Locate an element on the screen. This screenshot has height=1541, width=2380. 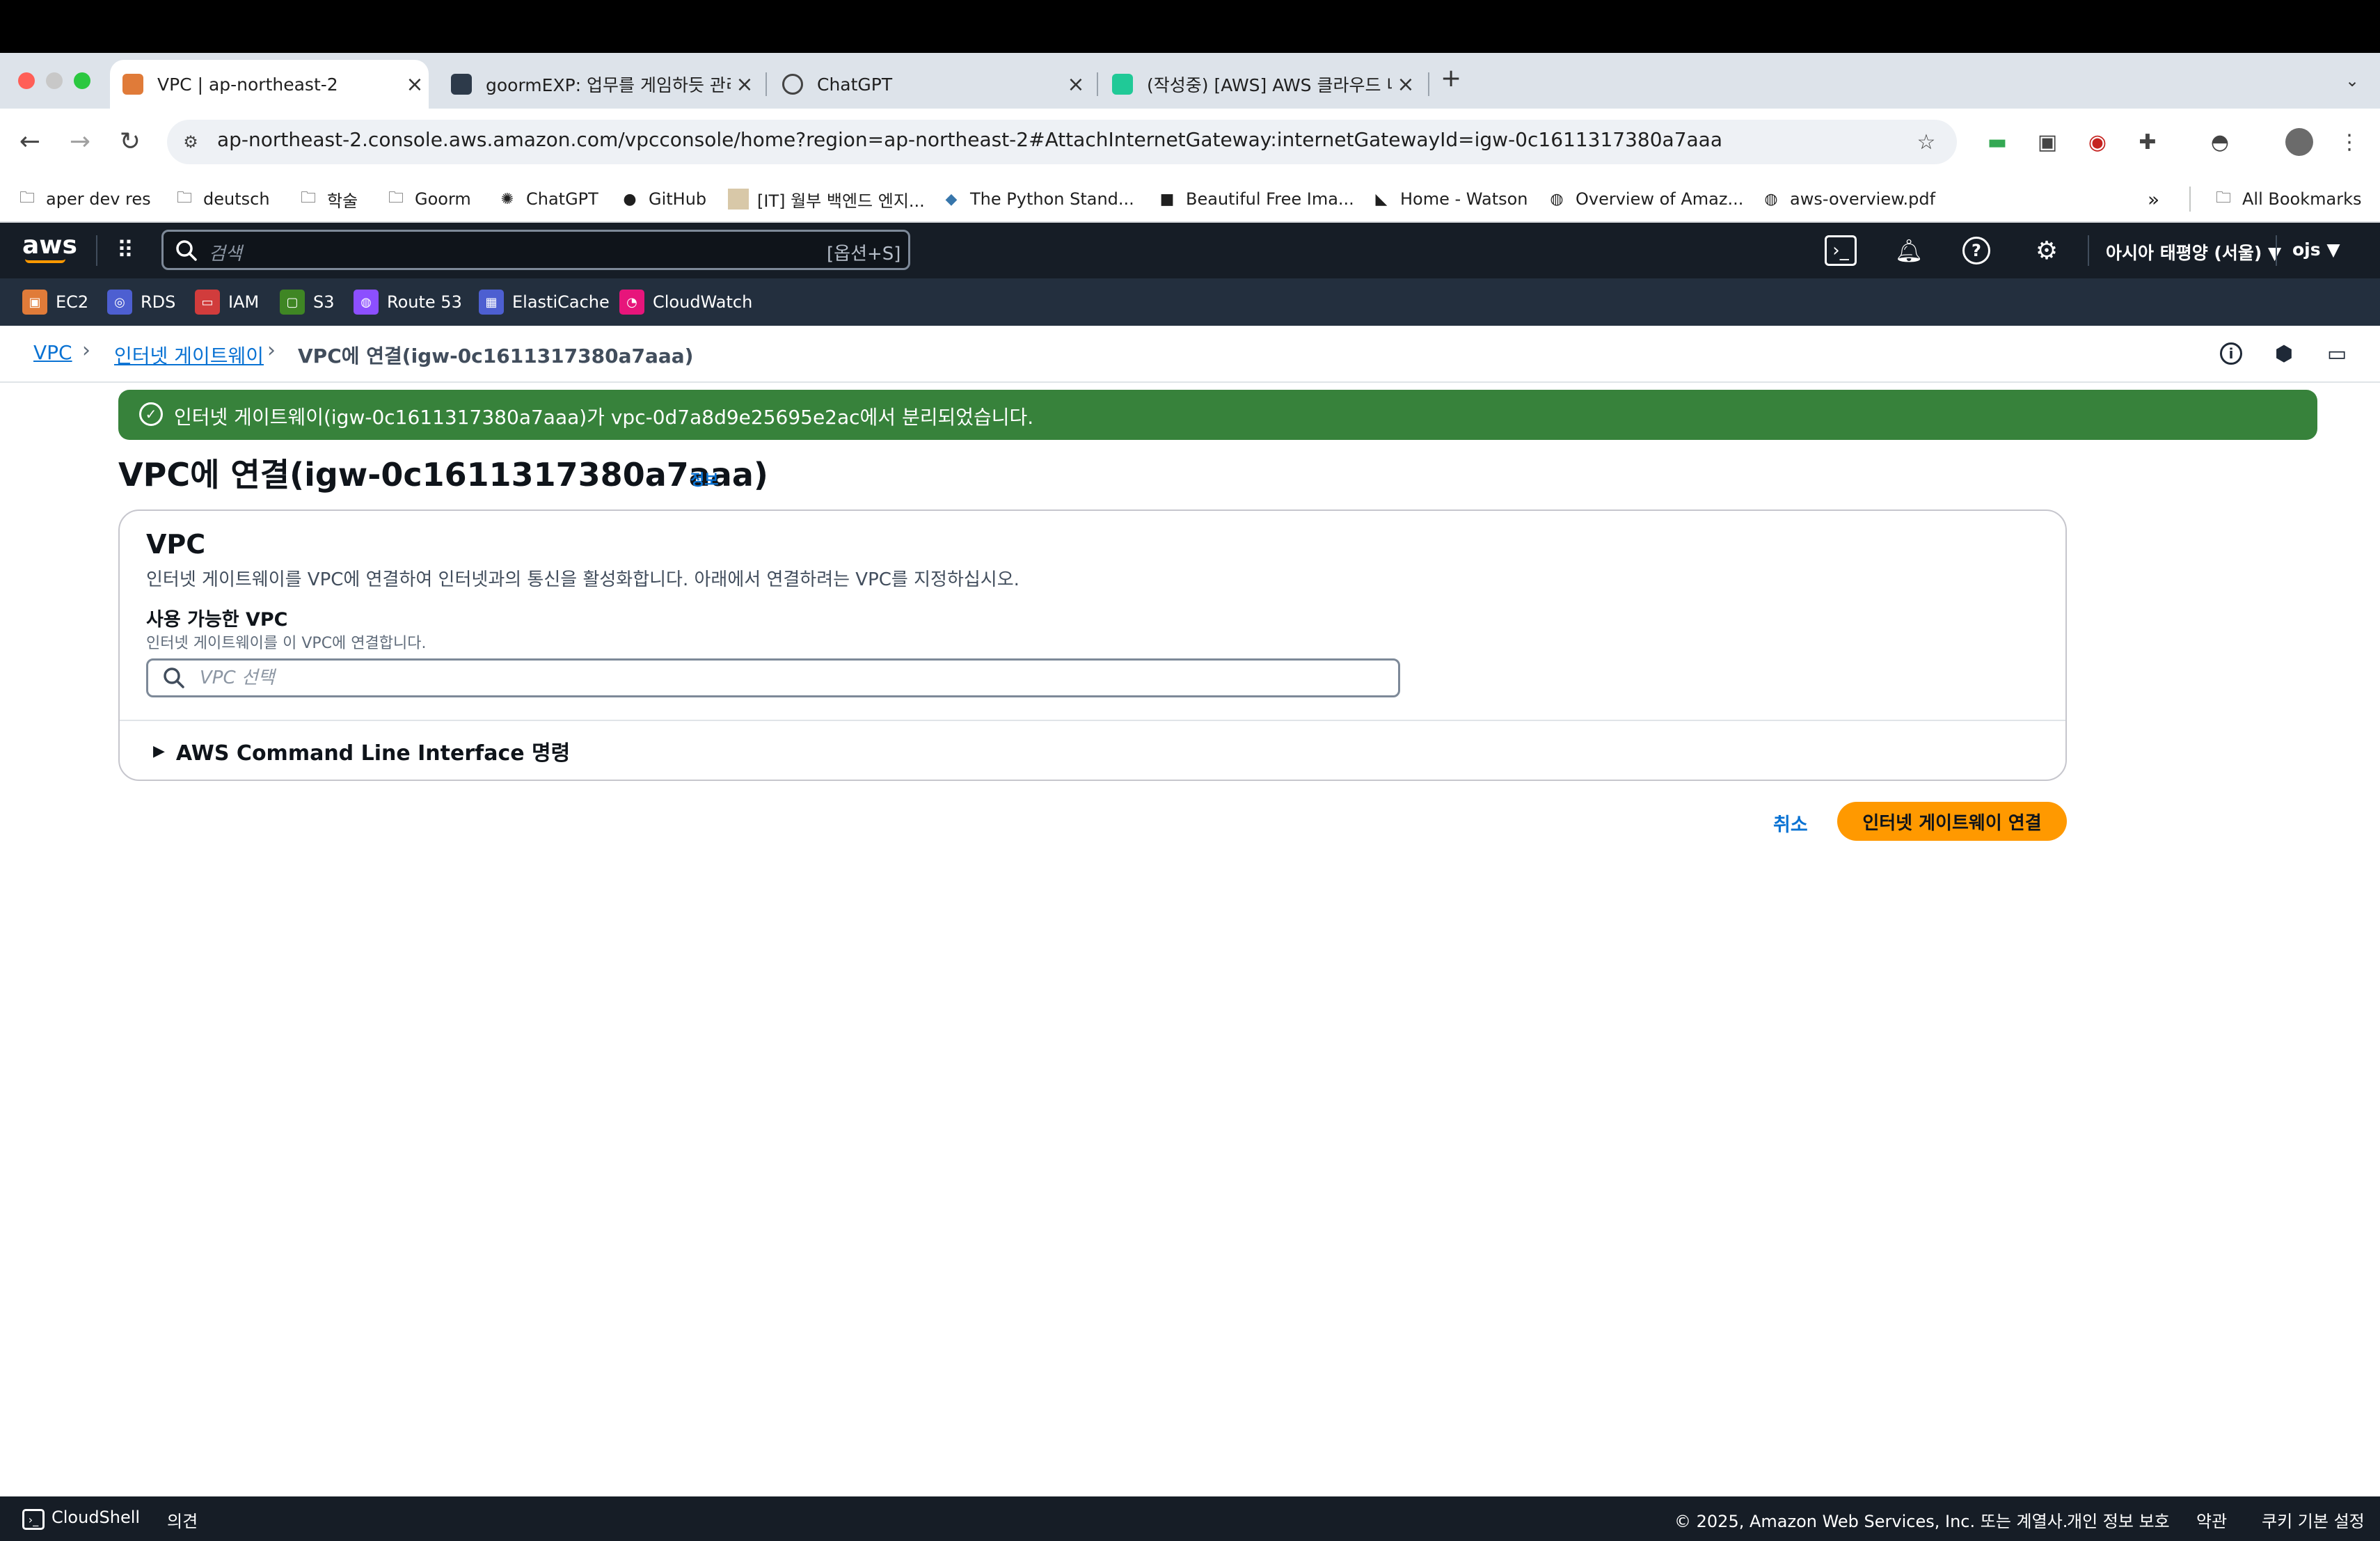
window-zoom-dot is located at coordinates (82, 80).